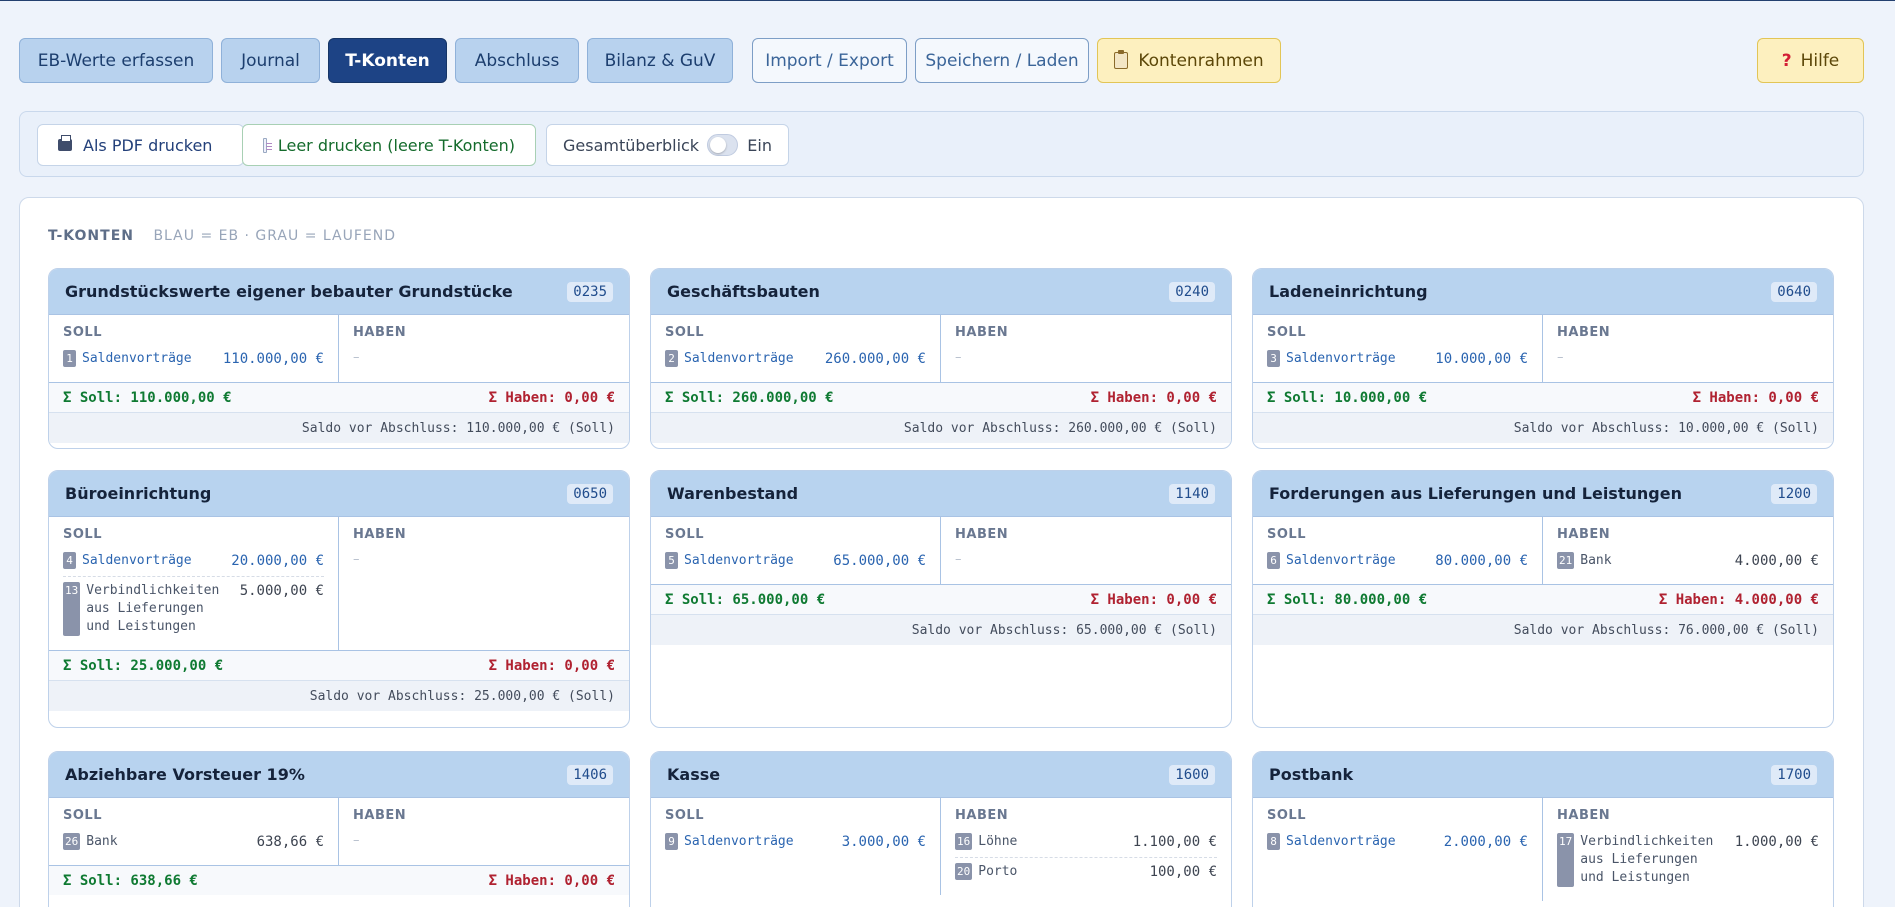 This screenshot has width=1895, height=907. Describe the element at coordinates (290, 842) in the screenshot. I see `booking-amount: 638,66 €` at that location.